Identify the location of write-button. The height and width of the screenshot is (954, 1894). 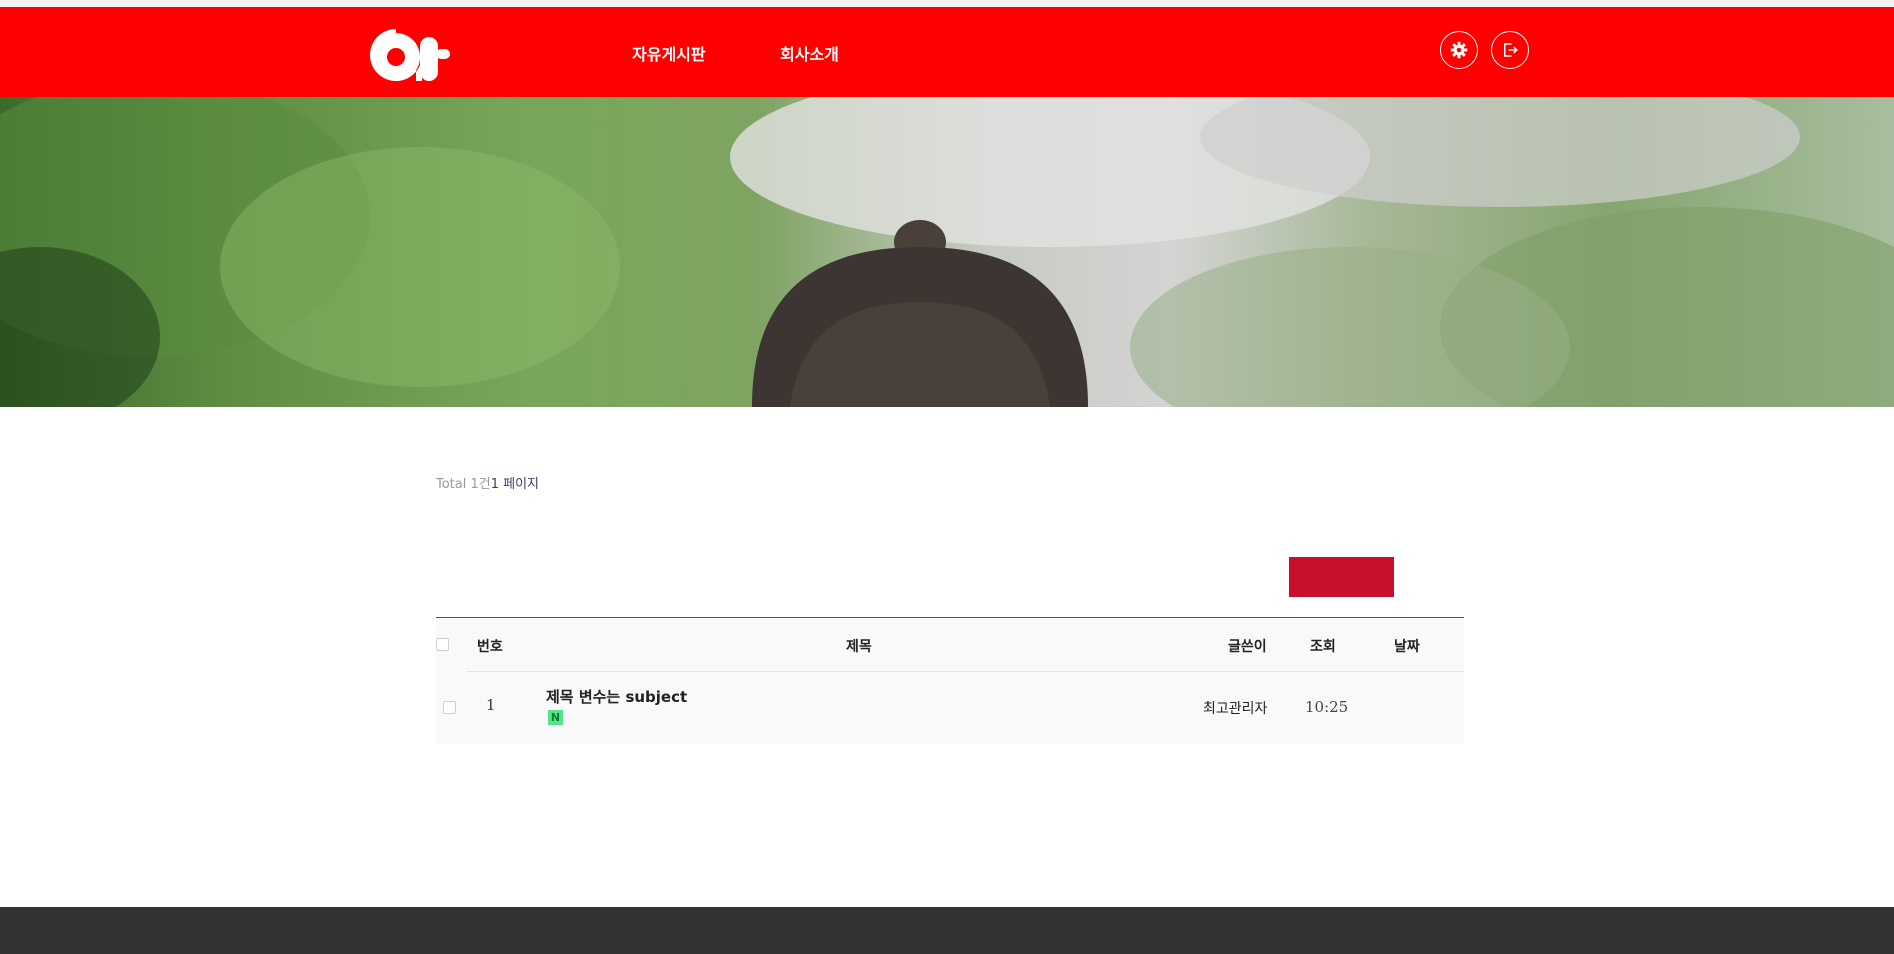
(1341, 577).